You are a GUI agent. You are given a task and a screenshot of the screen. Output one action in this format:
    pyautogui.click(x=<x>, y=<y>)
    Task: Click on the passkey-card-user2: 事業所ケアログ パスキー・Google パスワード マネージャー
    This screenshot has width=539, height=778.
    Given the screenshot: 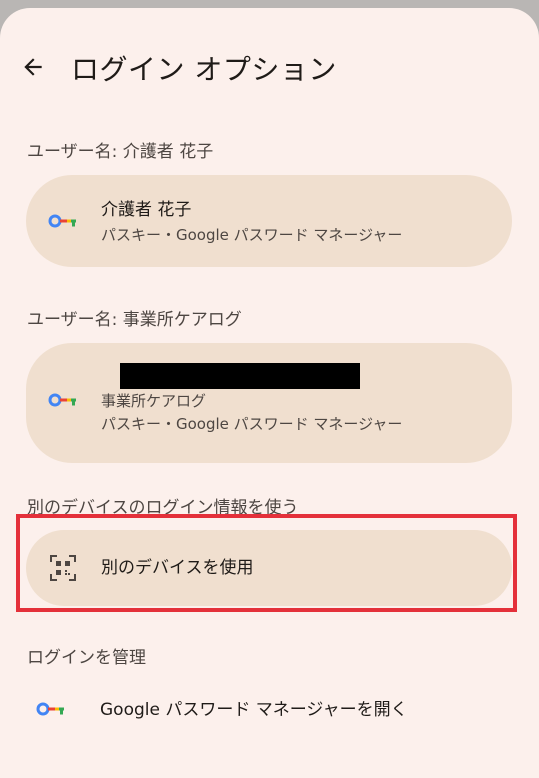 What is the action you would take?
    pyautogui.click(x=269, y=403)
    